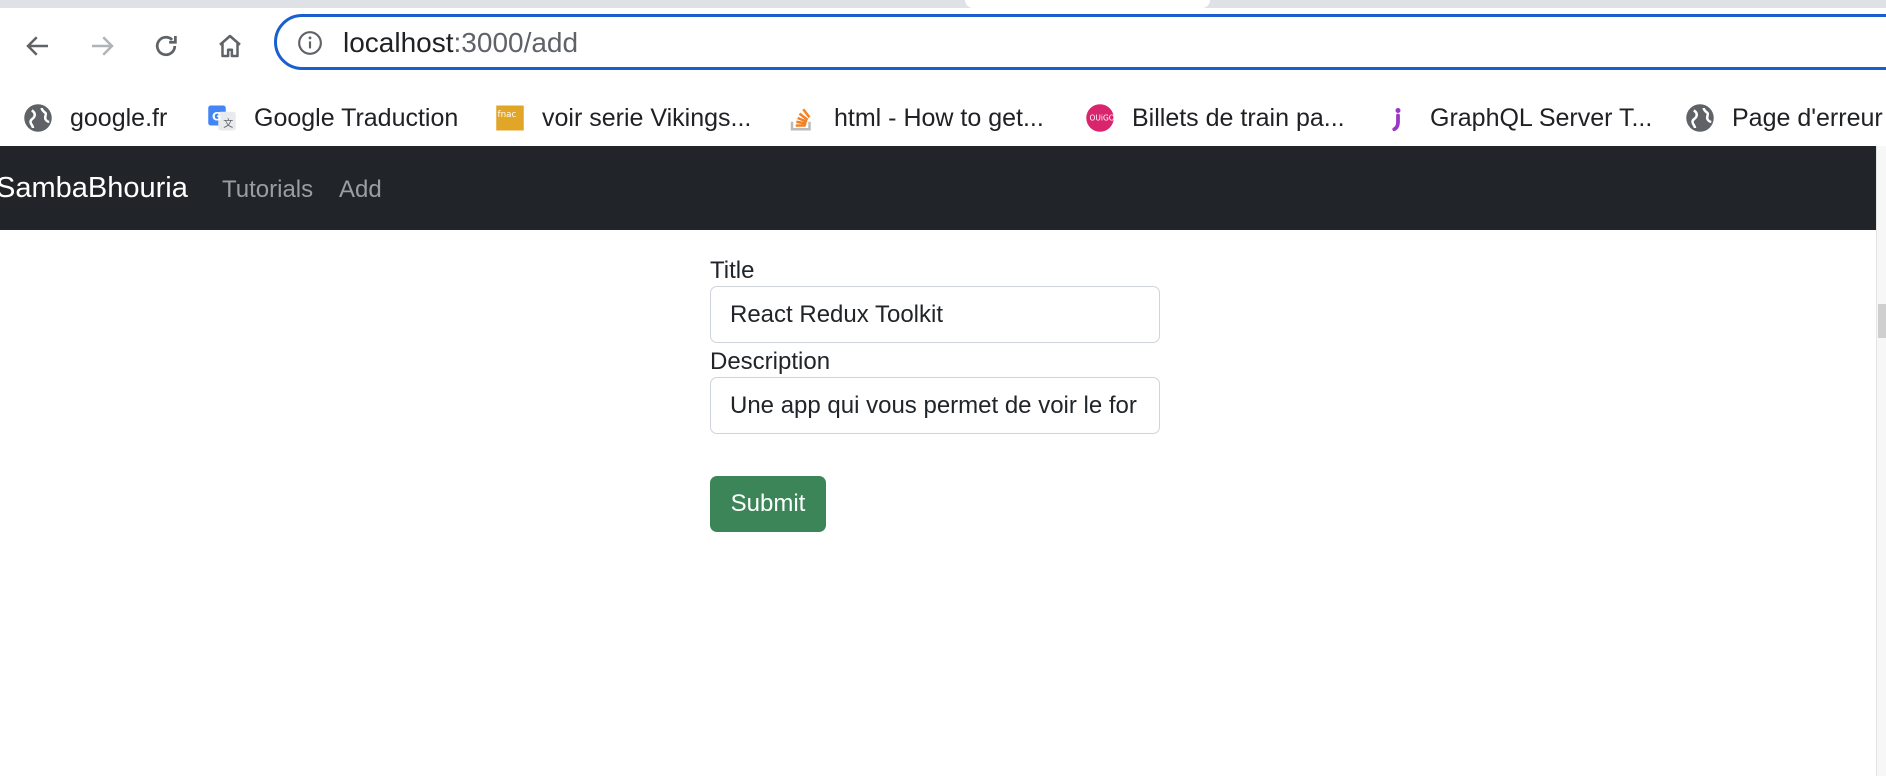  I want to click on bookmark-google-traduction: G 文 Google Traduction, so click(332, 118).